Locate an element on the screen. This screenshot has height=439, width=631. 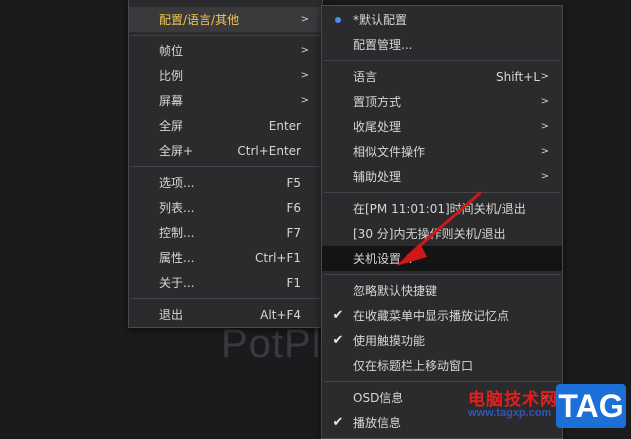
site-watermark-url: www.tagxp.com is located at coordinates (510, 413).